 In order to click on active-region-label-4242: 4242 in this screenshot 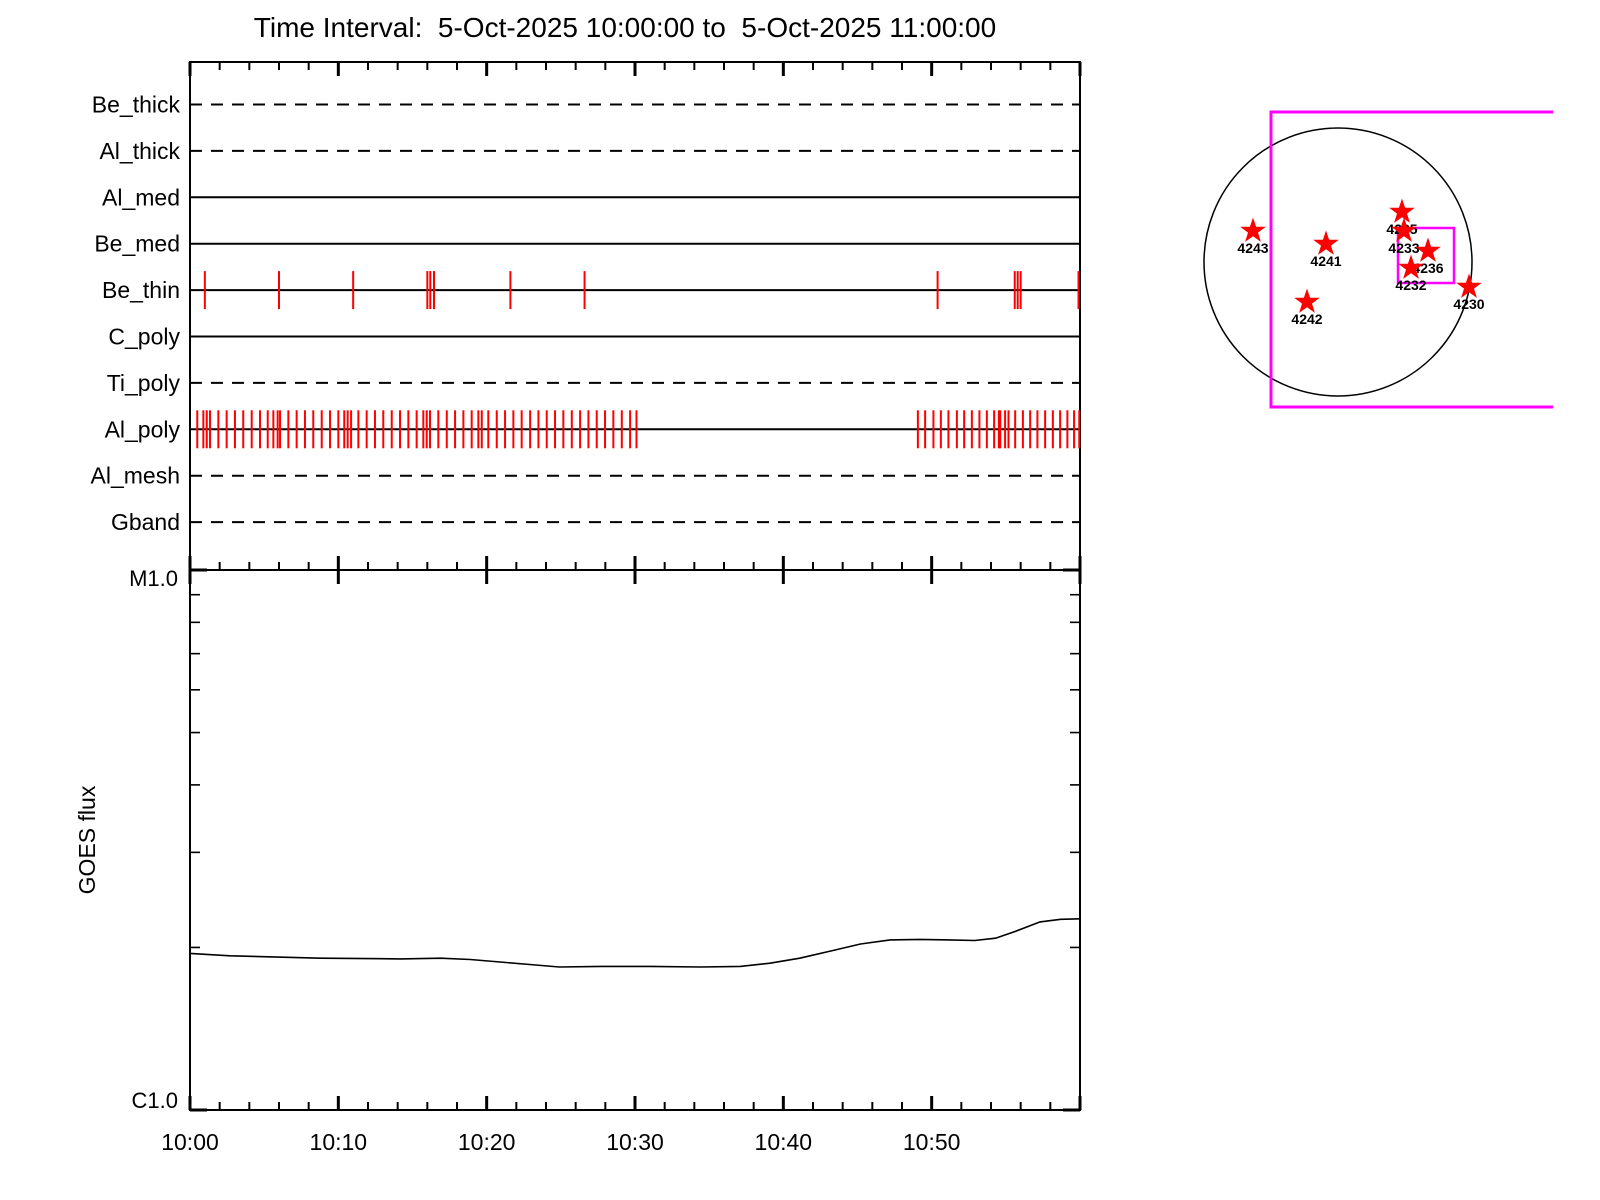, I will do `click(1306, 319)`.